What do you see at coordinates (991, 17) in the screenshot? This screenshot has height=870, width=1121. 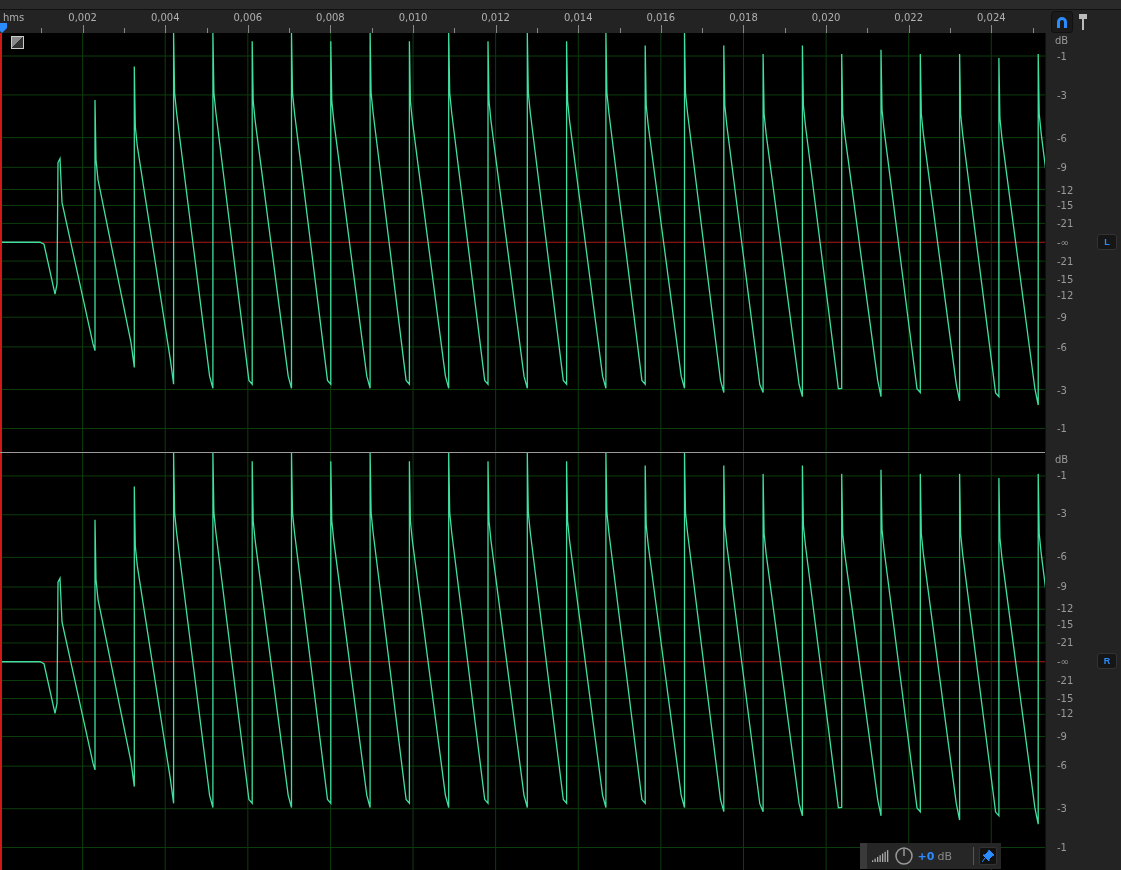 I see `time-tick-label: 0,024` at bounding box center [991, 17].